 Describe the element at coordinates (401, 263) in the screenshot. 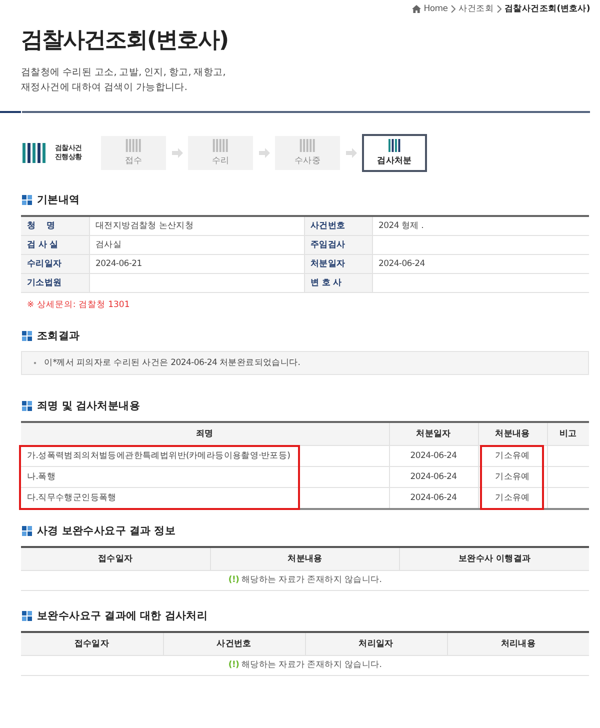

I see `field-value: 2024-06-24` at that location.